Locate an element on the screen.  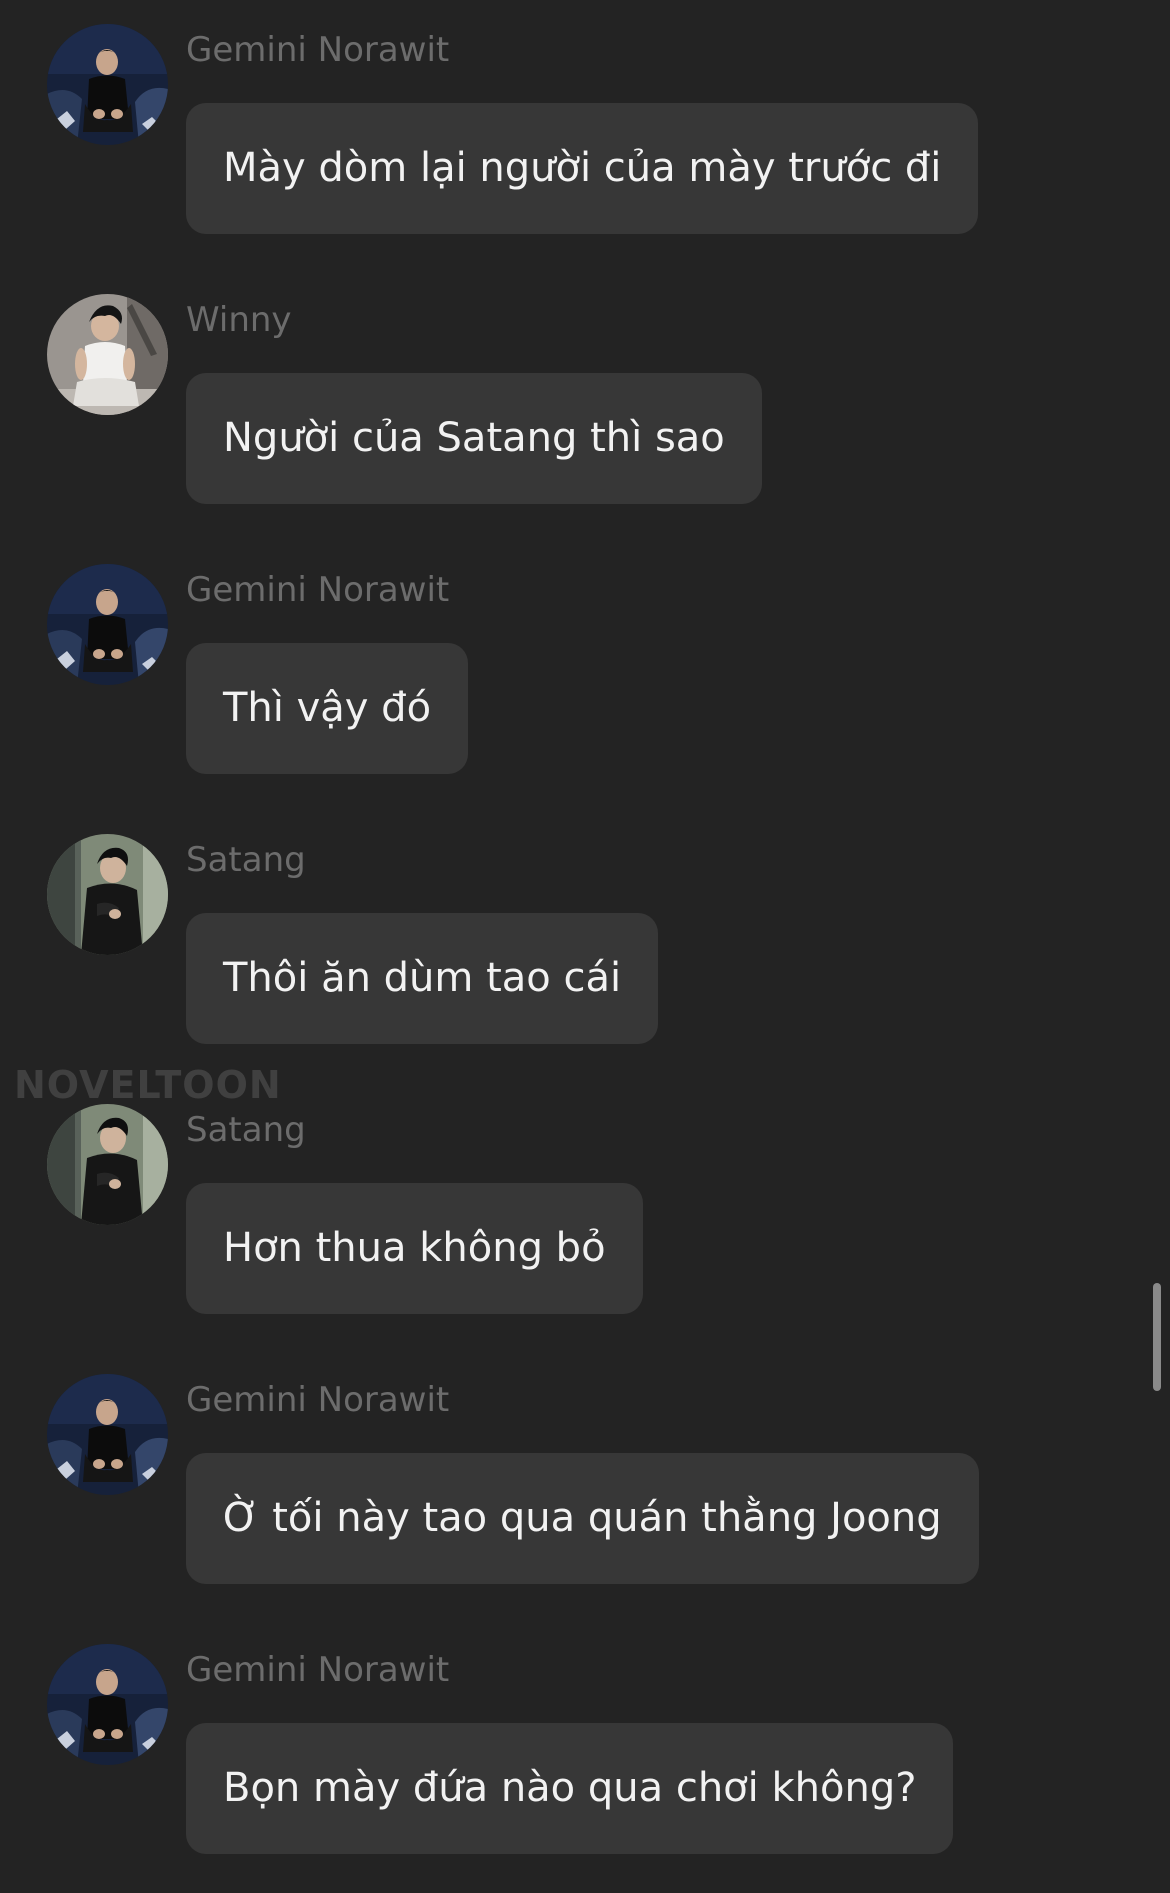
message-item: Satang Thôi ăn dùm tao cái is located at coordinates (575, 927).